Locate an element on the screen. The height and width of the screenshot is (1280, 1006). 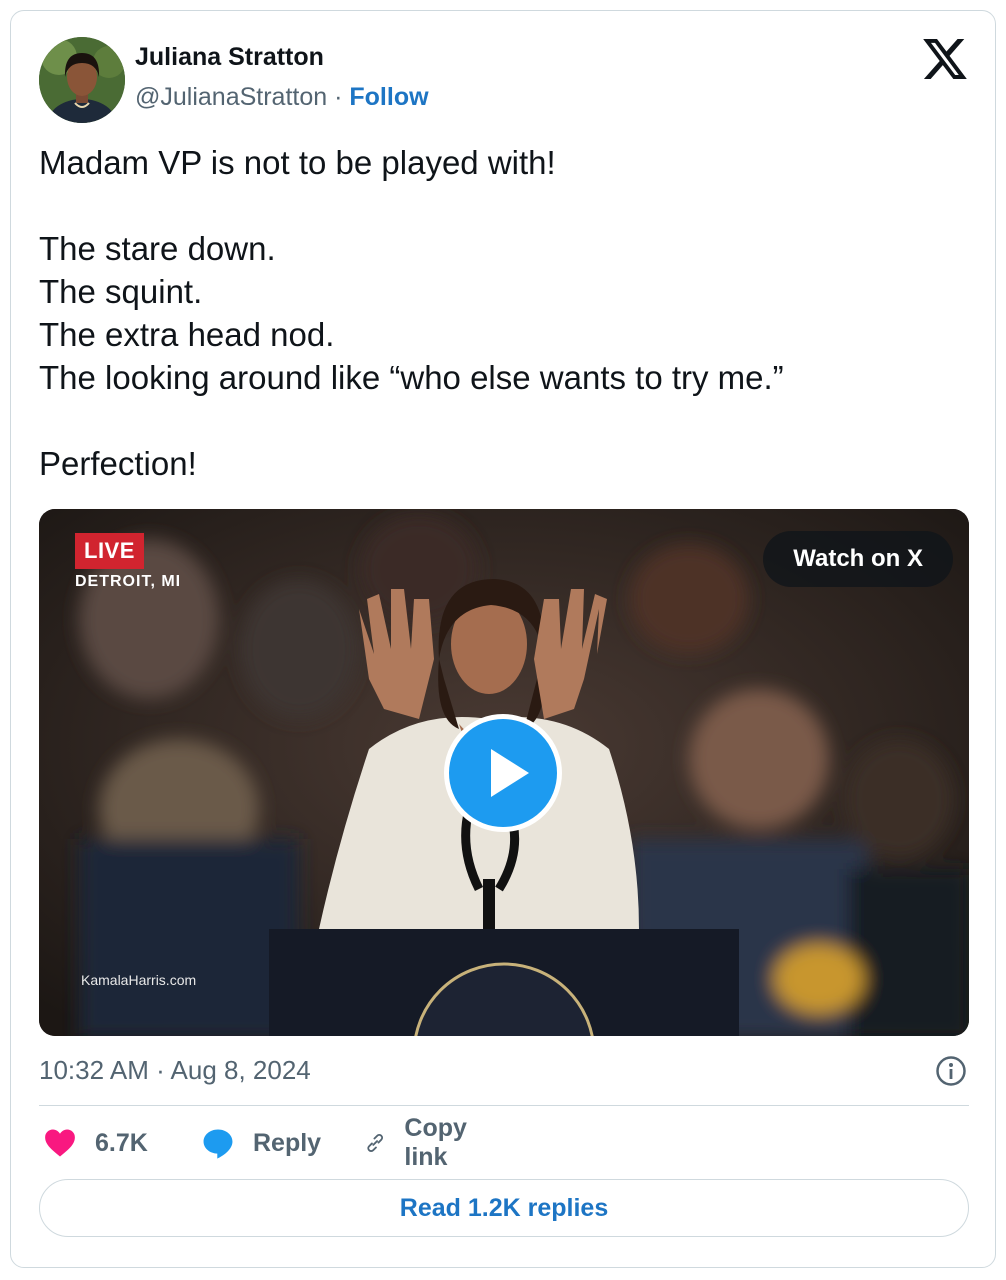
reply-label: Reply is located at coordinates (287, 1142).